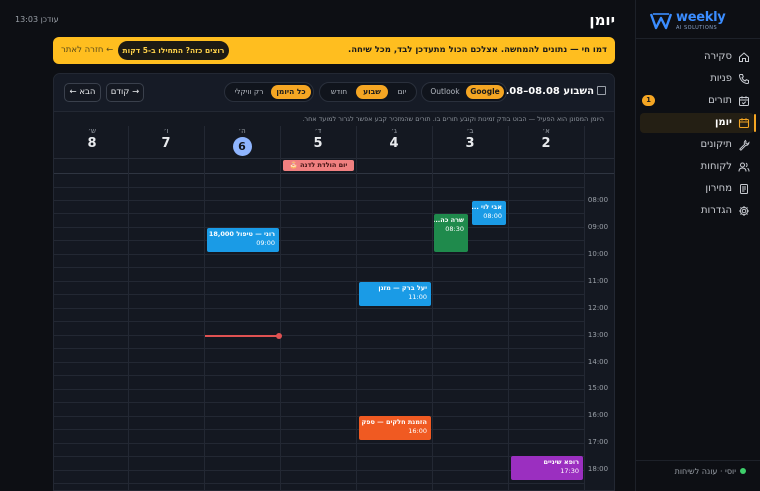 This screenshot has width=760, height=491. Describe the element at coordinates (697, 211) in the screenshot. I see `sidebar-item-settings: הגדרות` at that location.